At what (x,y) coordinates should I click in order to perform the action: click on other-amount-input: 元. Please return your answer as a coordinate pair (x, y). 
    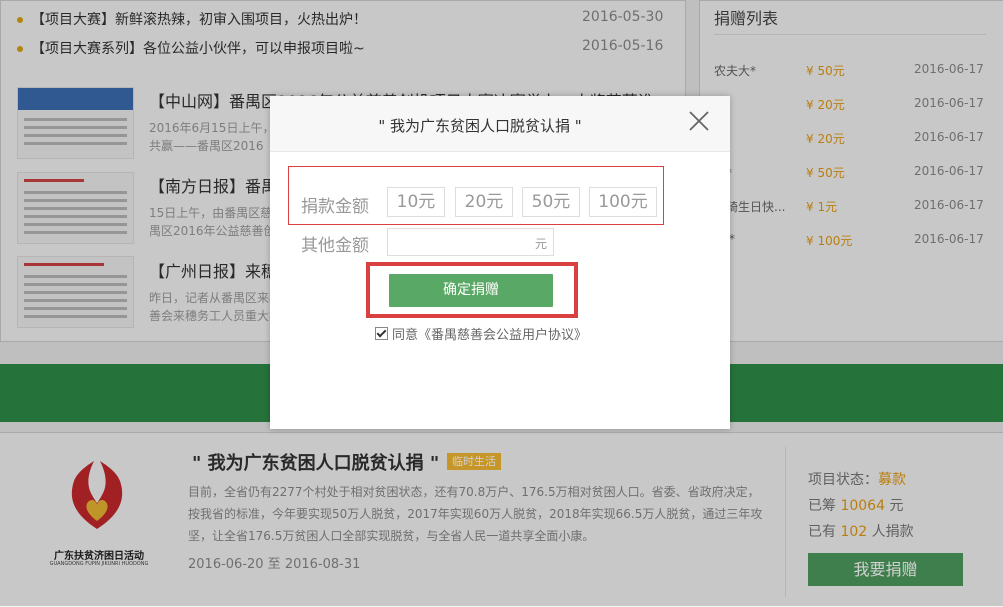
    Looking at the image, I should click on (470, 242).